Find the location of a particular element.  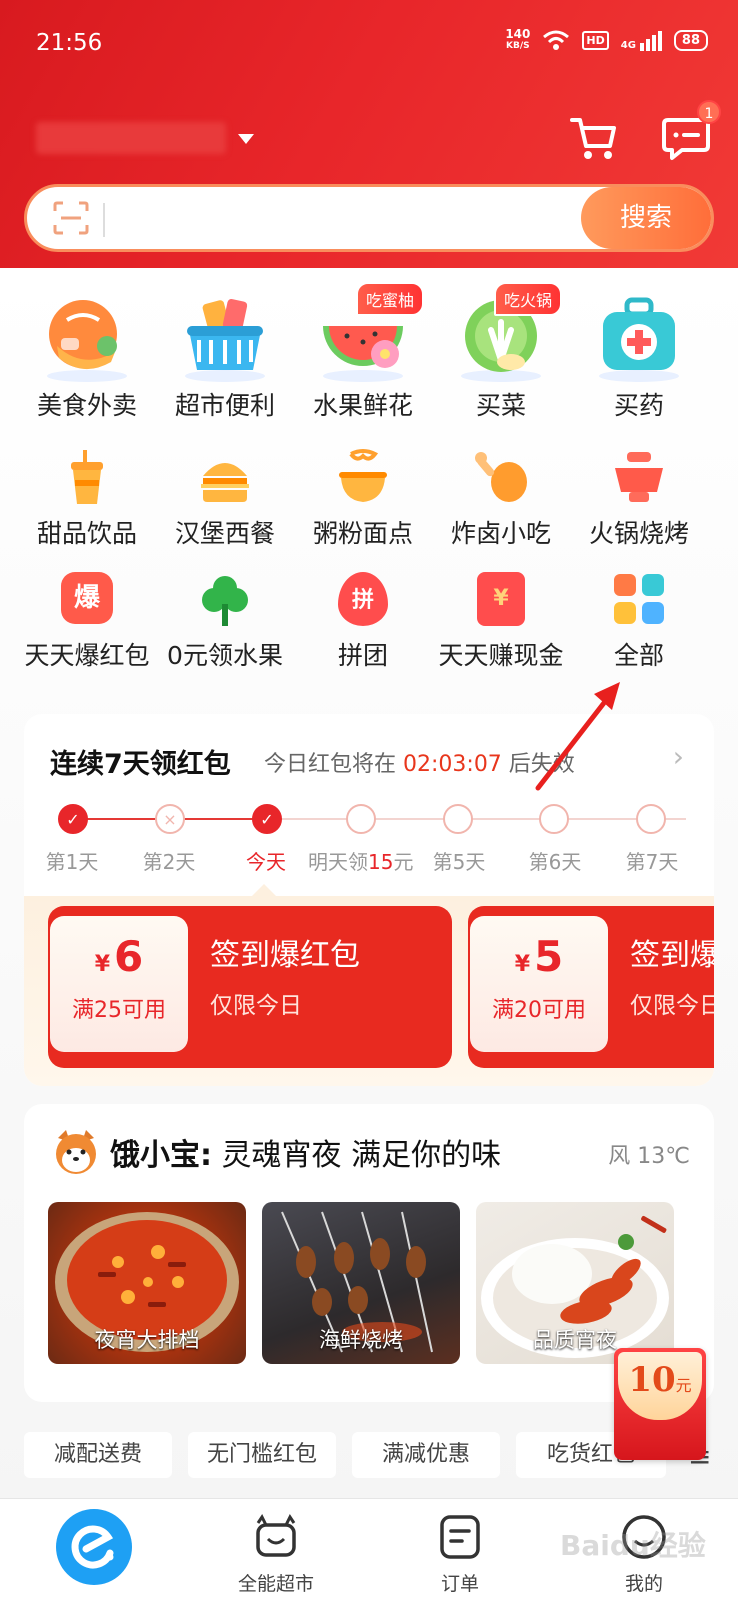

coupon-name: 签到爆红包 is located at coordinates (285, 955).